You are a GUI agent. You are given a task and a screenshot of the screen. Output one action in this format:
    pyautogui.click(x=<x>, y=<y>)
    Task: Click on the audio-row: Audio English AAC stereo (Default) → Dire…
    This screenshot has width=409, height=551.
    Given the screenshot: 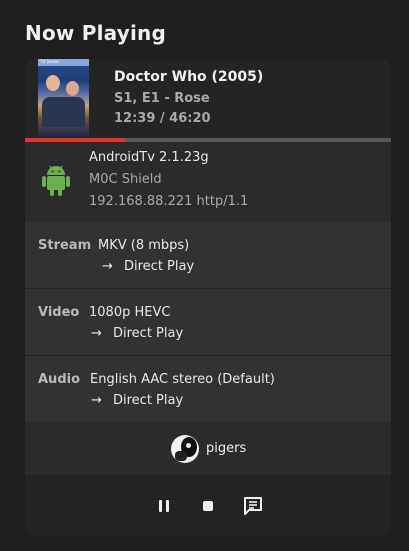 What is the action you would take?
    pyautogui.click(x=208, y=389)
    